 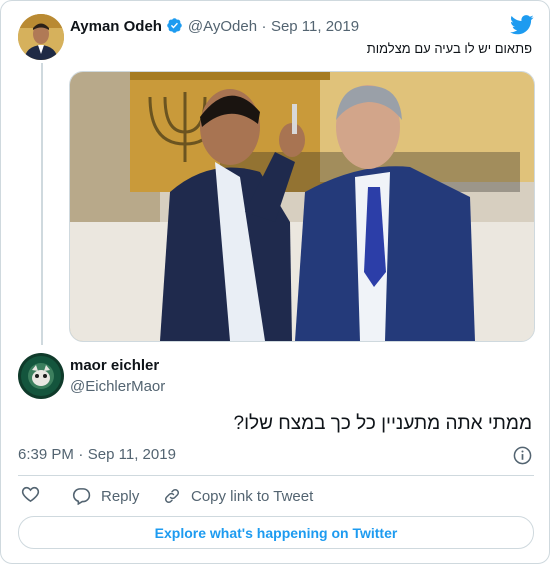 I want to click on link-icon, so click(x=172, y=496).